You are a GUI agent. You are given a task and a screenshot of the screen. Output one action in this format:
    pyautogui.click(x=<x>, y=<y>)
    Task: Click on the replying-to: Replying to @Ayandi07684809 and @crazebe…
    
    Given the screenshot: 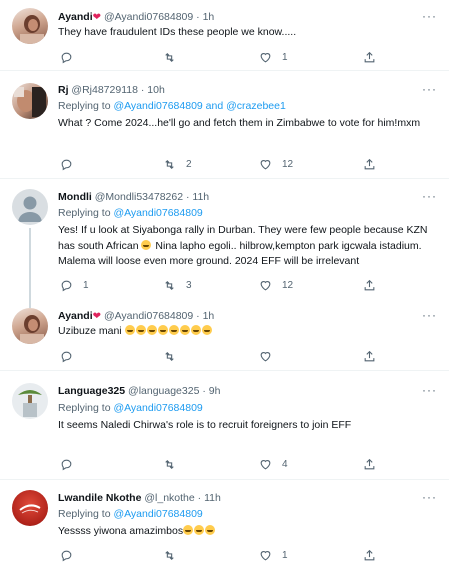 What is the action you would take?
    pyautogui.click(x=172, y=106)
    